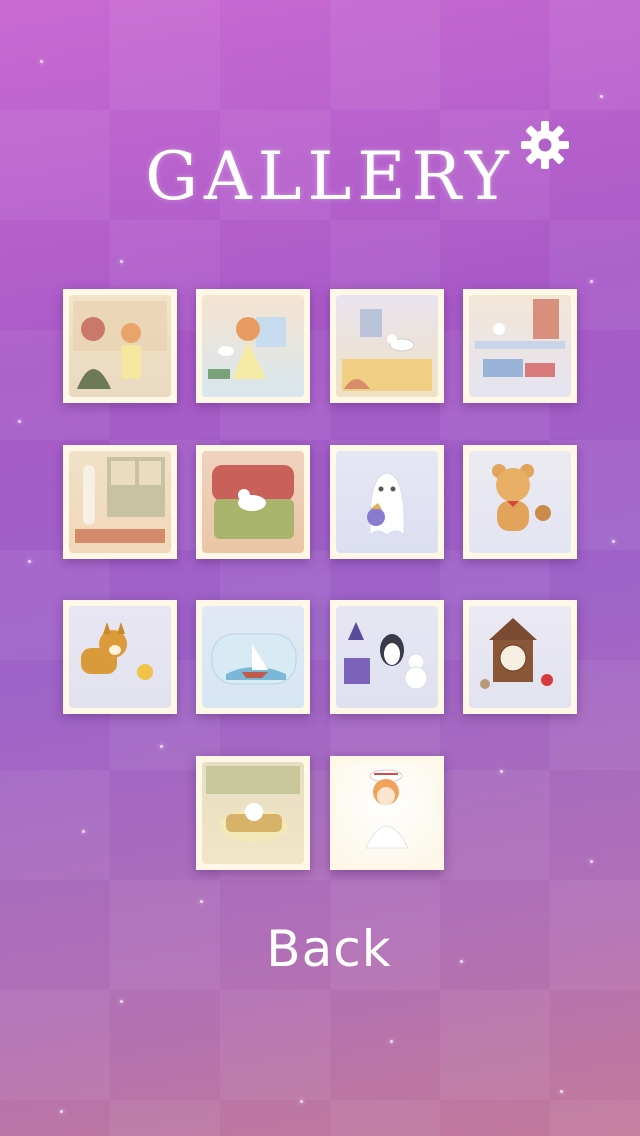  I want to click on gear-icon, so click(545, 145).